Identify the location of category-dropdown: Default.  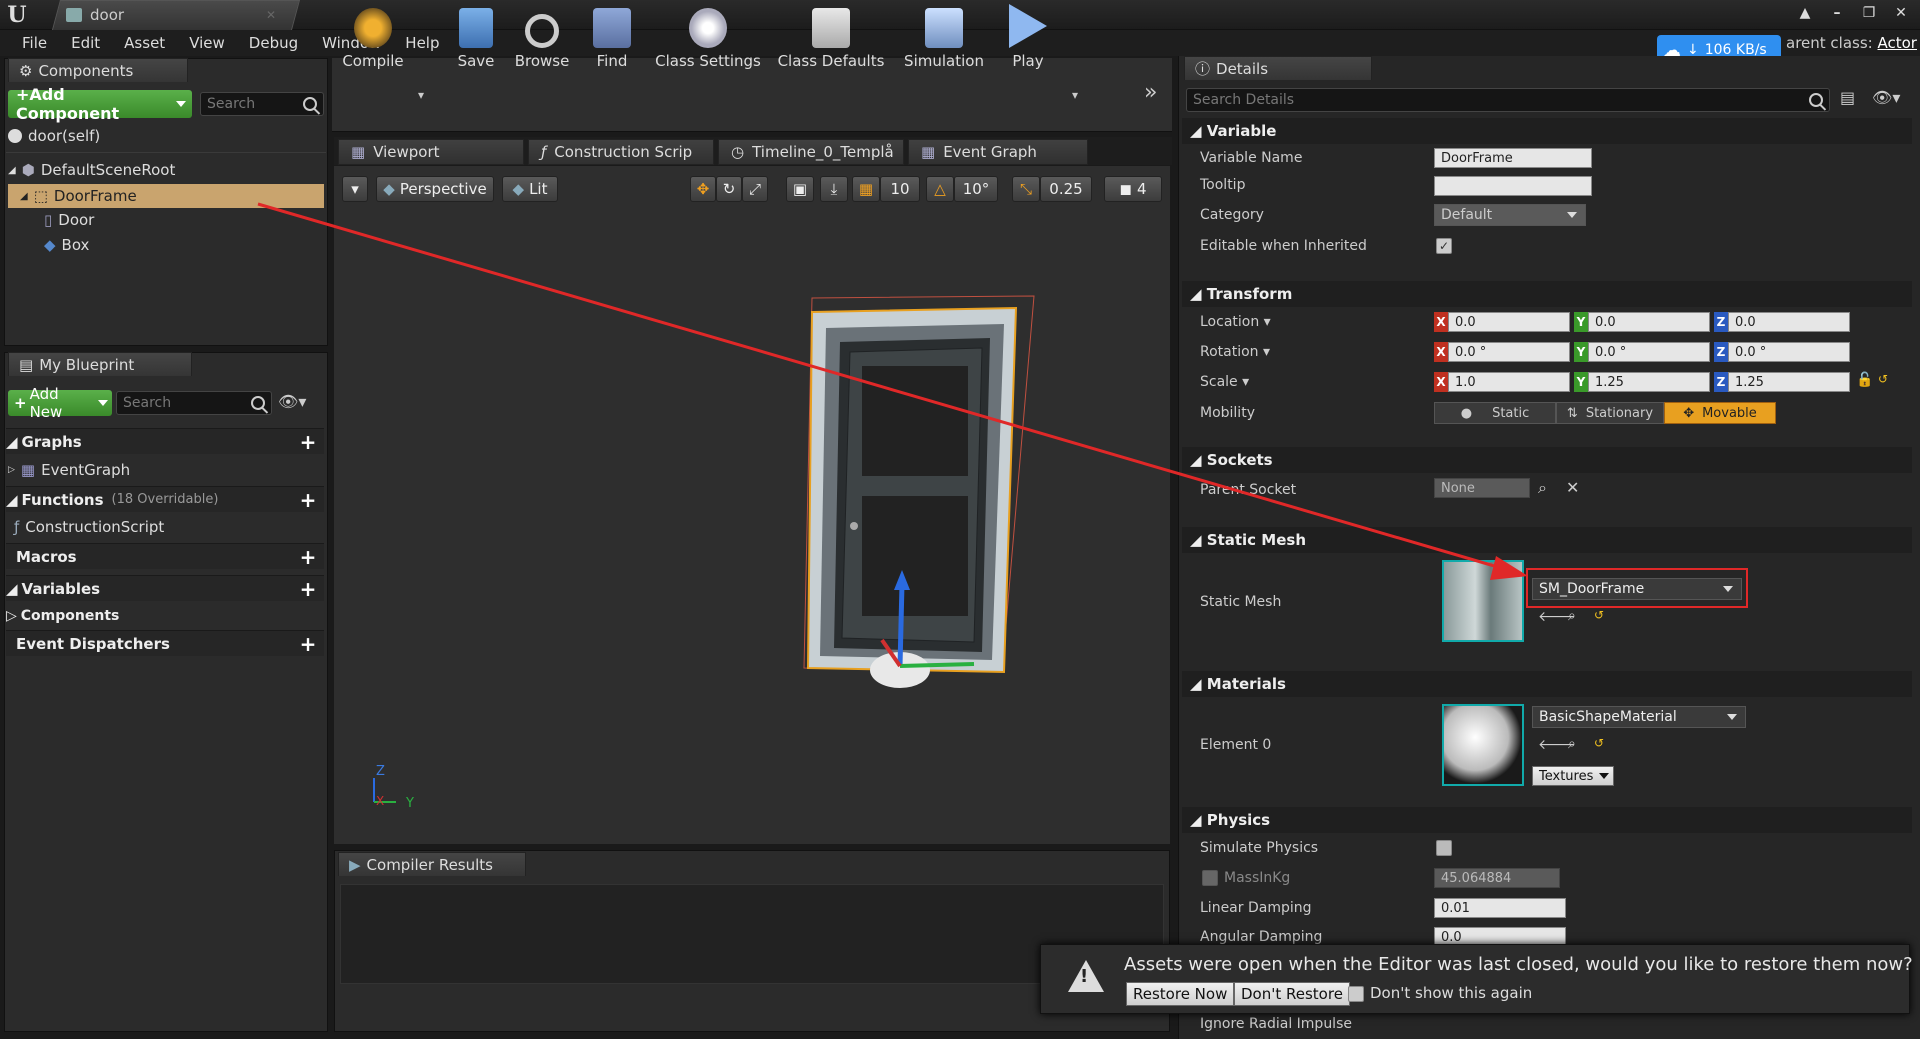
(1510, 215).